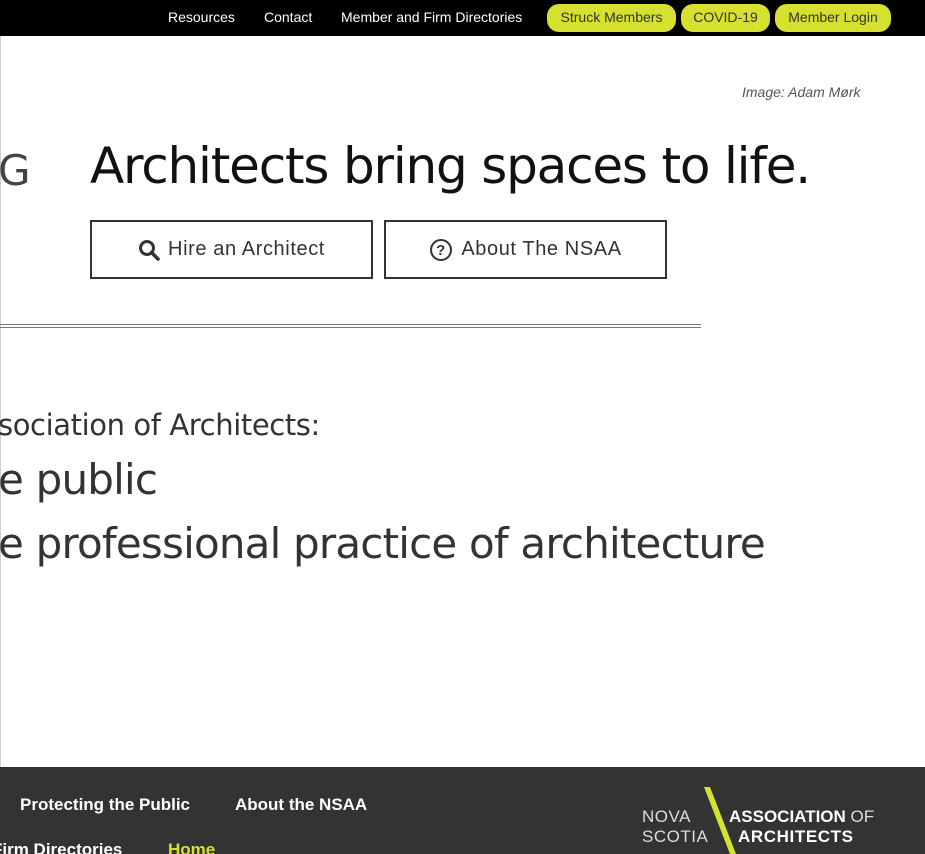 The height and width of the screenshot is (854, 925). I want to click on logo-text-nova: NOVA, so click(666, 816).